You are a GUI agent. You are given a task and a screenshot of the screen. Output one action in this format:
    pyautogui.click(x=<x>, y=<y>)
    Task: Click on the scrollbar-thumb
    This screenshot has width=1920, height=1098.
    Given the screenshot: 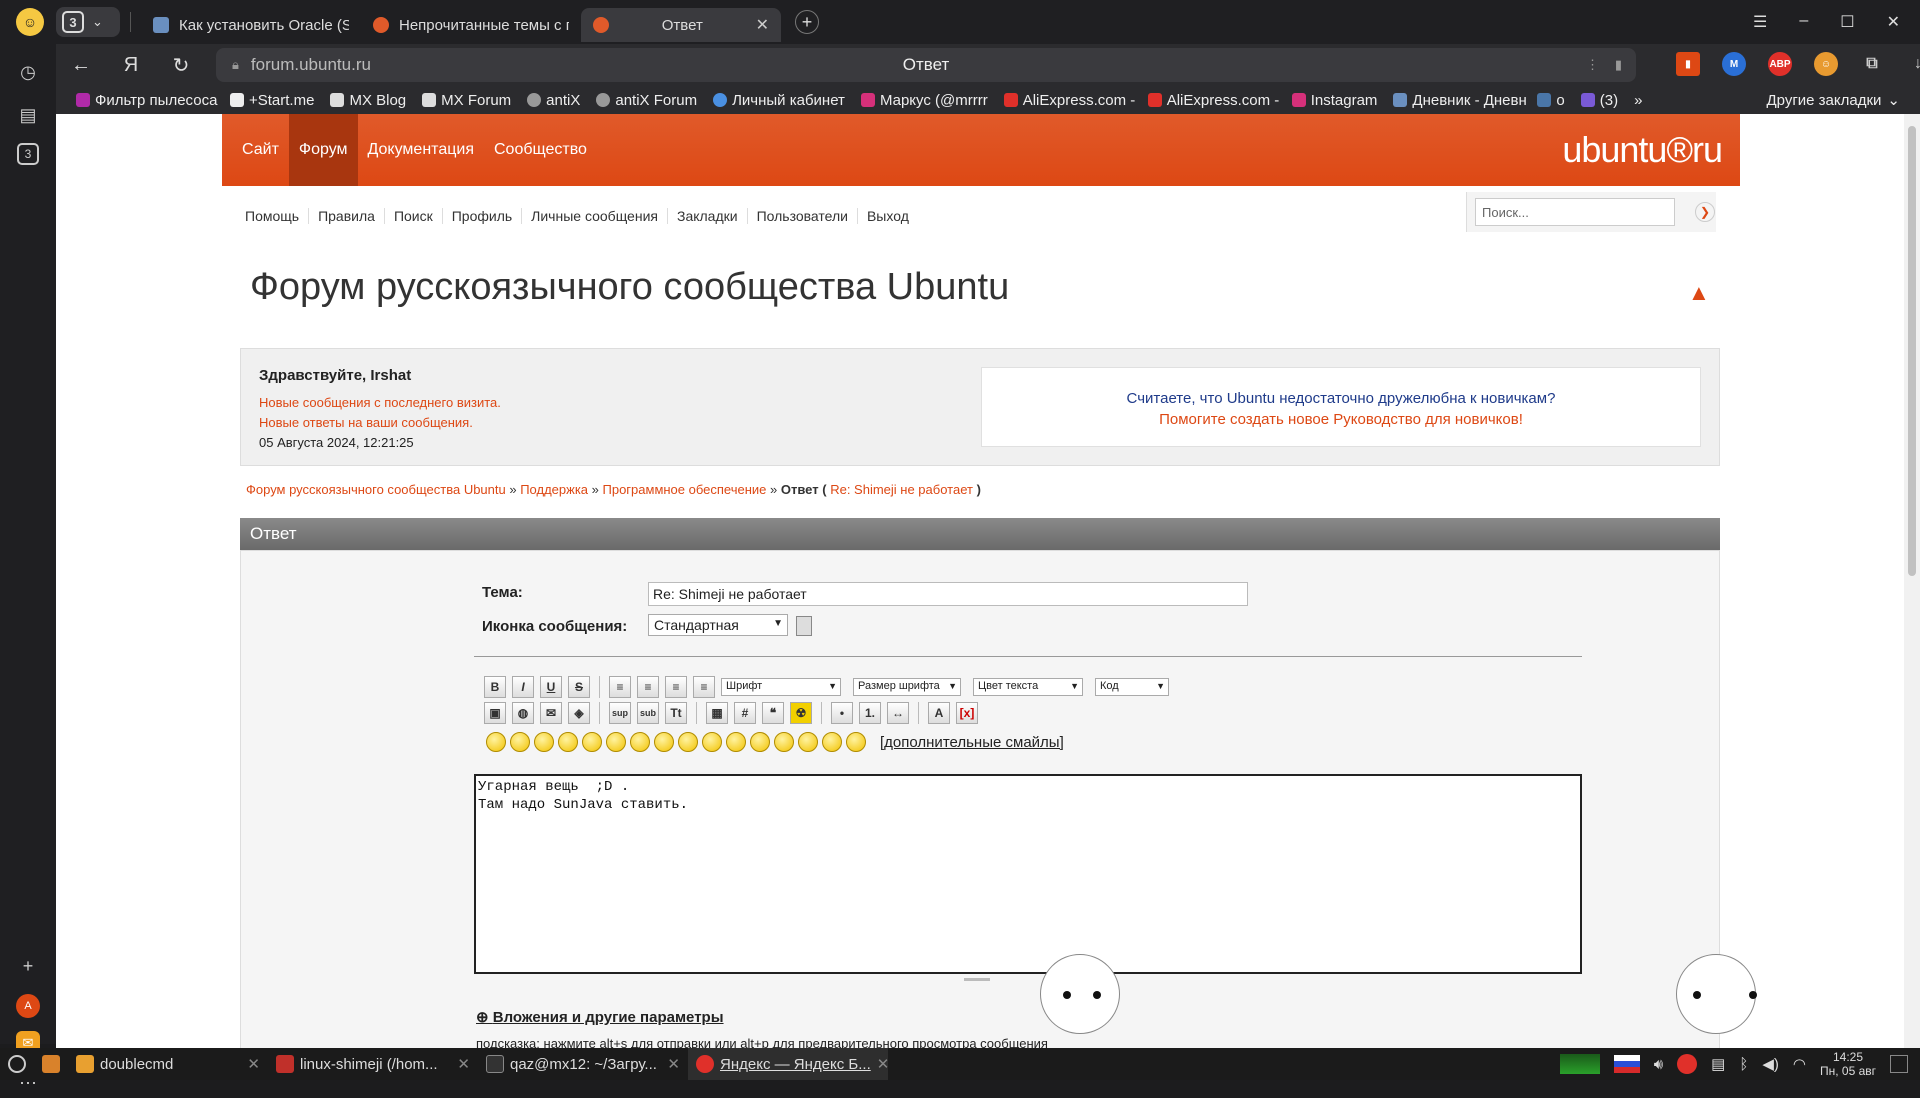 What is the action you would take?
    pyautogui.click(x=1912, y=351)
    